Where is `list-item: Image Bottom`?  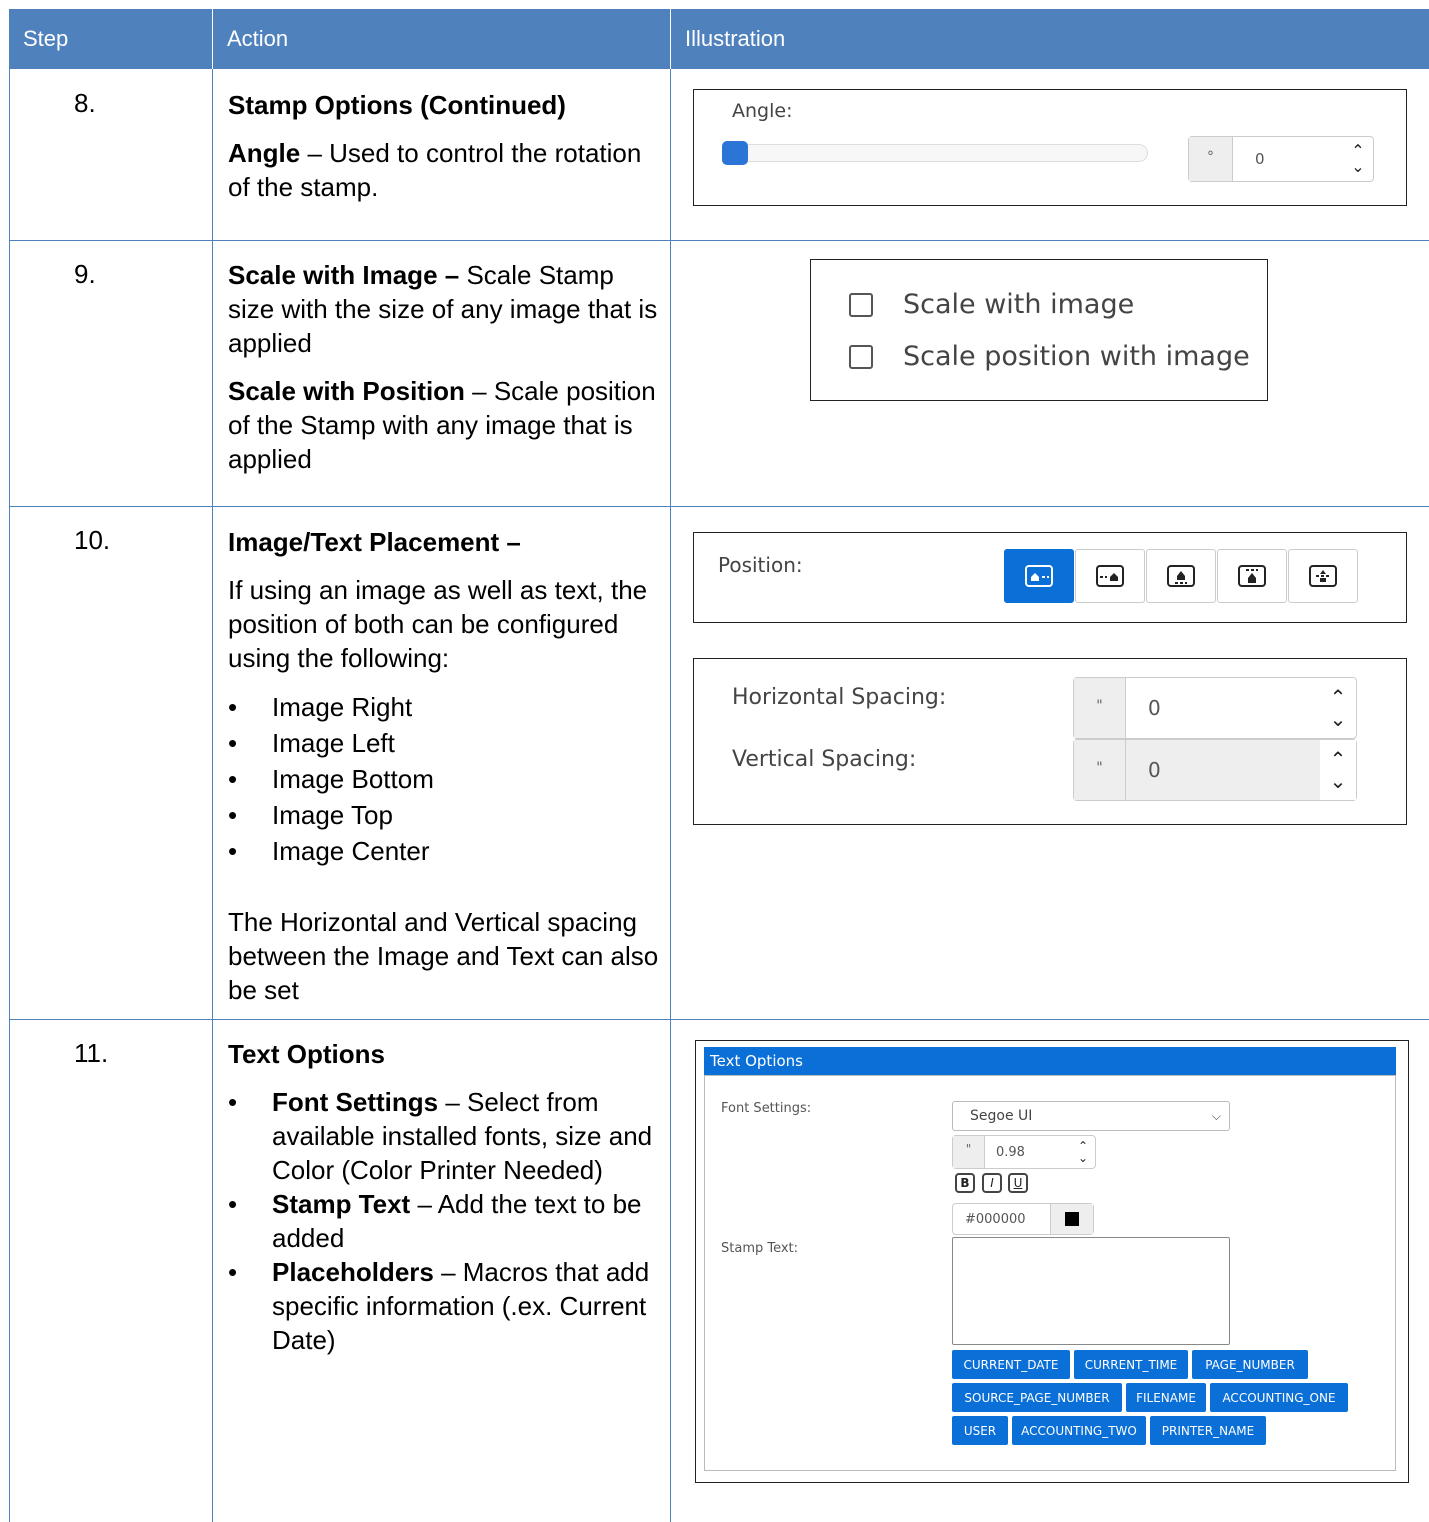
list-item: Image Bottom is located at coordinates (446, 779).